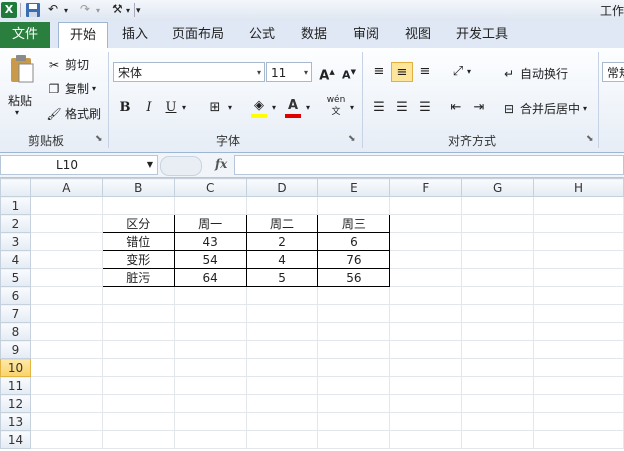  What do you see at coordinates (15, 403) in the screenshot?
I see `row-header: 12` at bounding box center [15, 403].